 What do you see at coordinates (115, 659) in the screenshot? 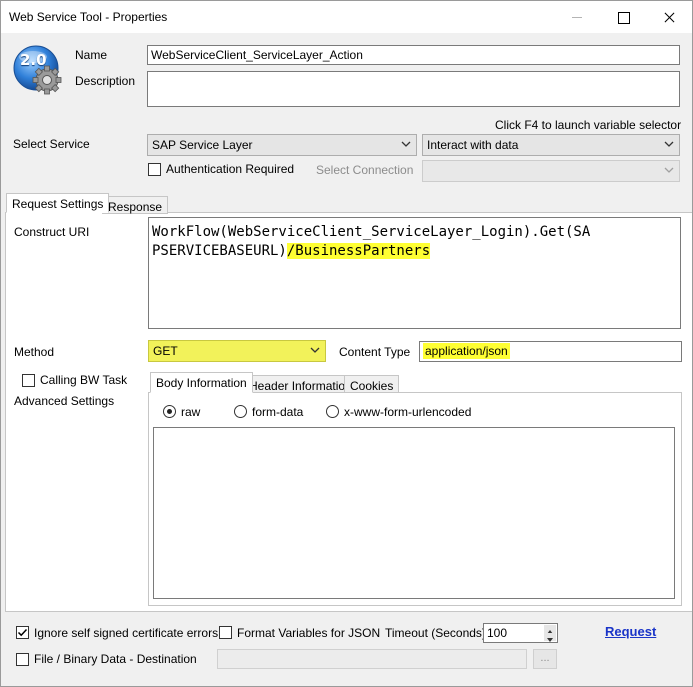
I see `file-destination-label: File / Binary Data - Destination` at bounding box center [115, 659].